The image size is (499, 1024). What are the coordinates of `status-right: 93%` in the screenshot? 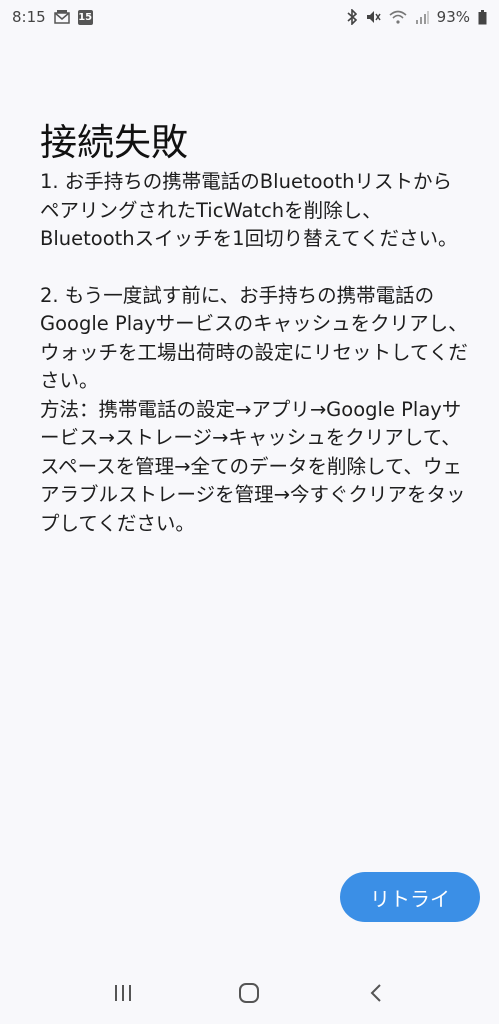 It's located at (417, 17).